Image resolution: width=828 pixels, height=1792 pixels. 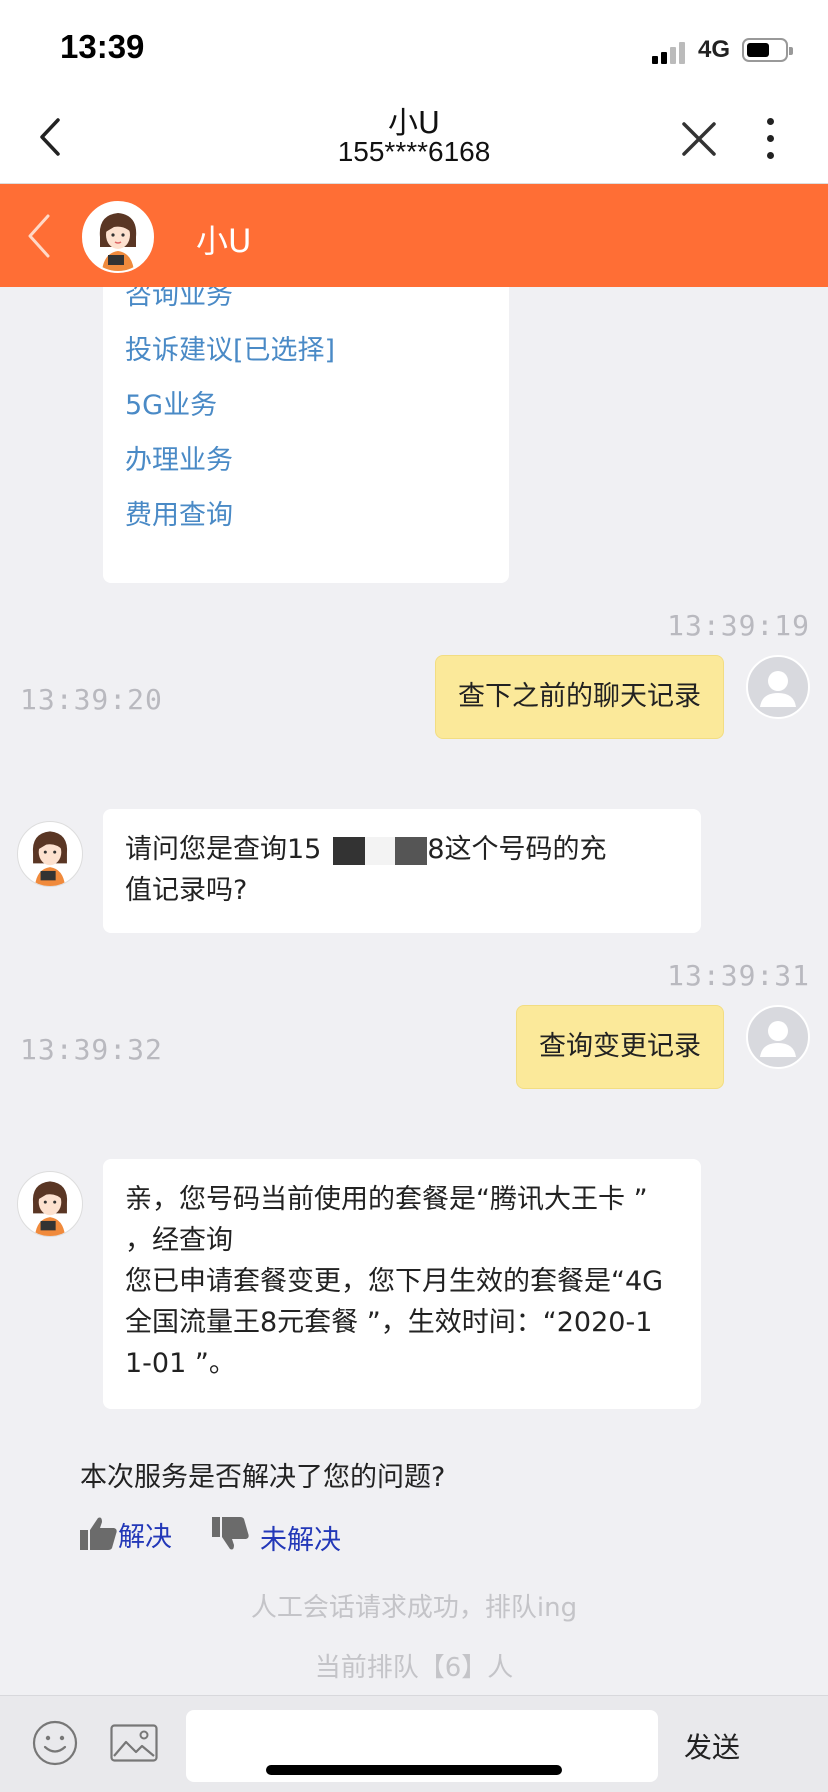 What do you see at coordinates (306, 435) in the screenshot?
I see `menu-card: 咨询业务 投诉建议[已选择] 5G业务 办理业务 费用查询` at bounding box center [306, 435].